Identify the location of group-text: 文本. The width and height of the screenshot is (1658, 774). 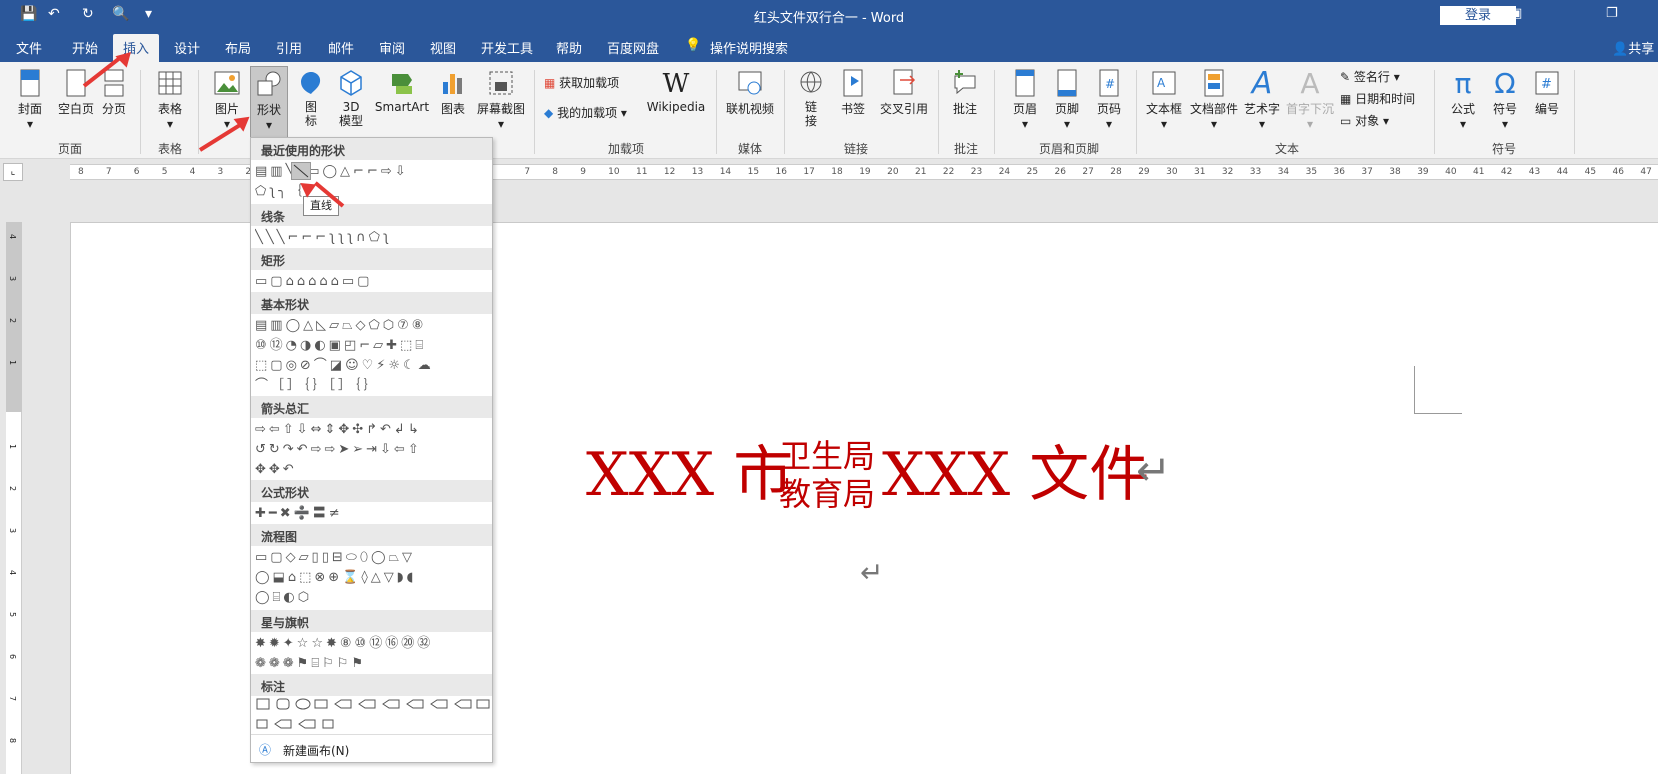
(1286, 149).